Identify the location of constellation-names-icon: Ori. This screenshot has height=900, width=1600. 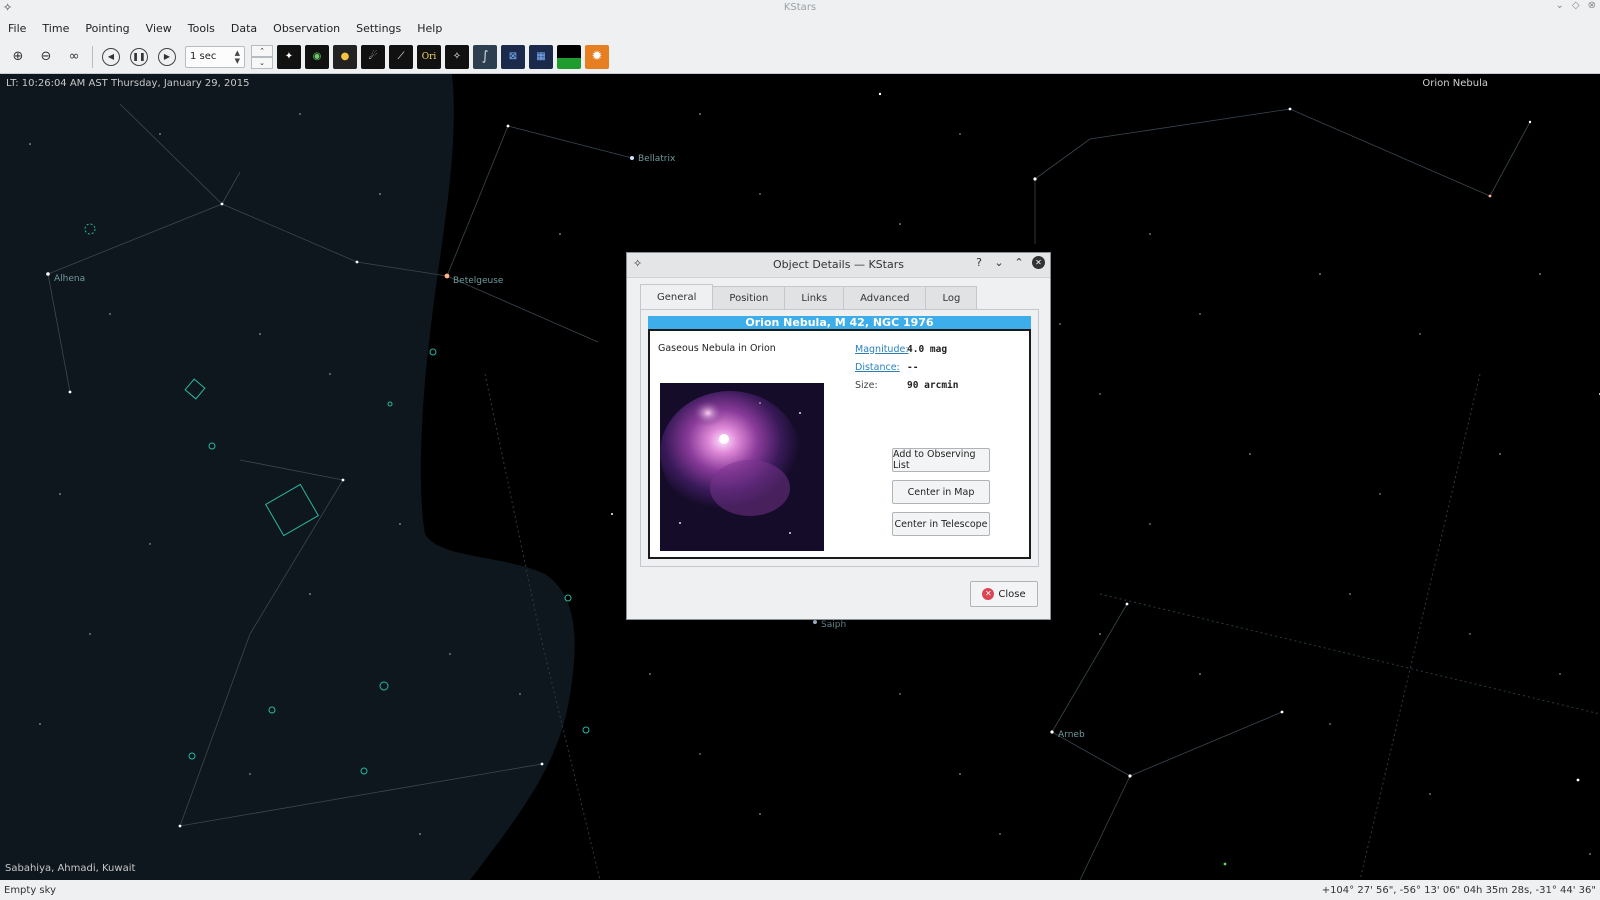
(429, 56).